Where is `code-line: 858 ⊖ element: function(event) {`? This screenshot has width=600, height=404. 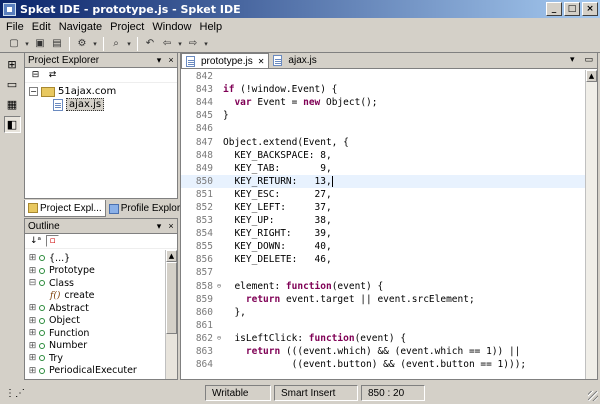 code-line: 858 ⊖ element: function(event) { is located at coordinates (383, 286).